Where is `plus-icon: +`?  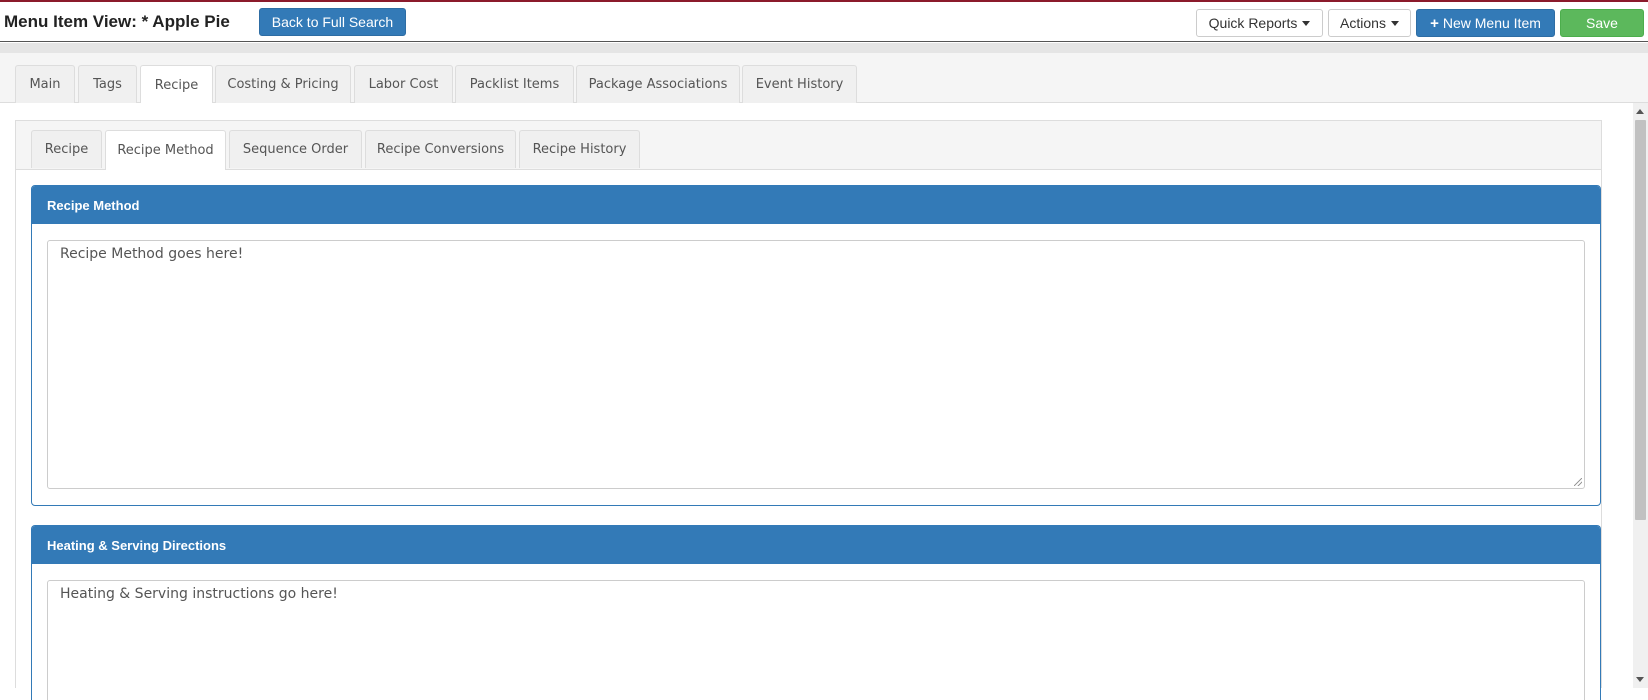
plus-icon: + is located at coordinates (1434, 23).